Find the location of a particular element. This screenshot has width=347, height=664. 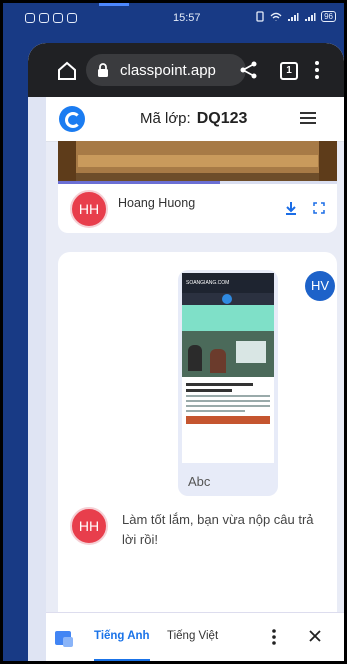

status-accent-line is located at coordinates (114, 4).